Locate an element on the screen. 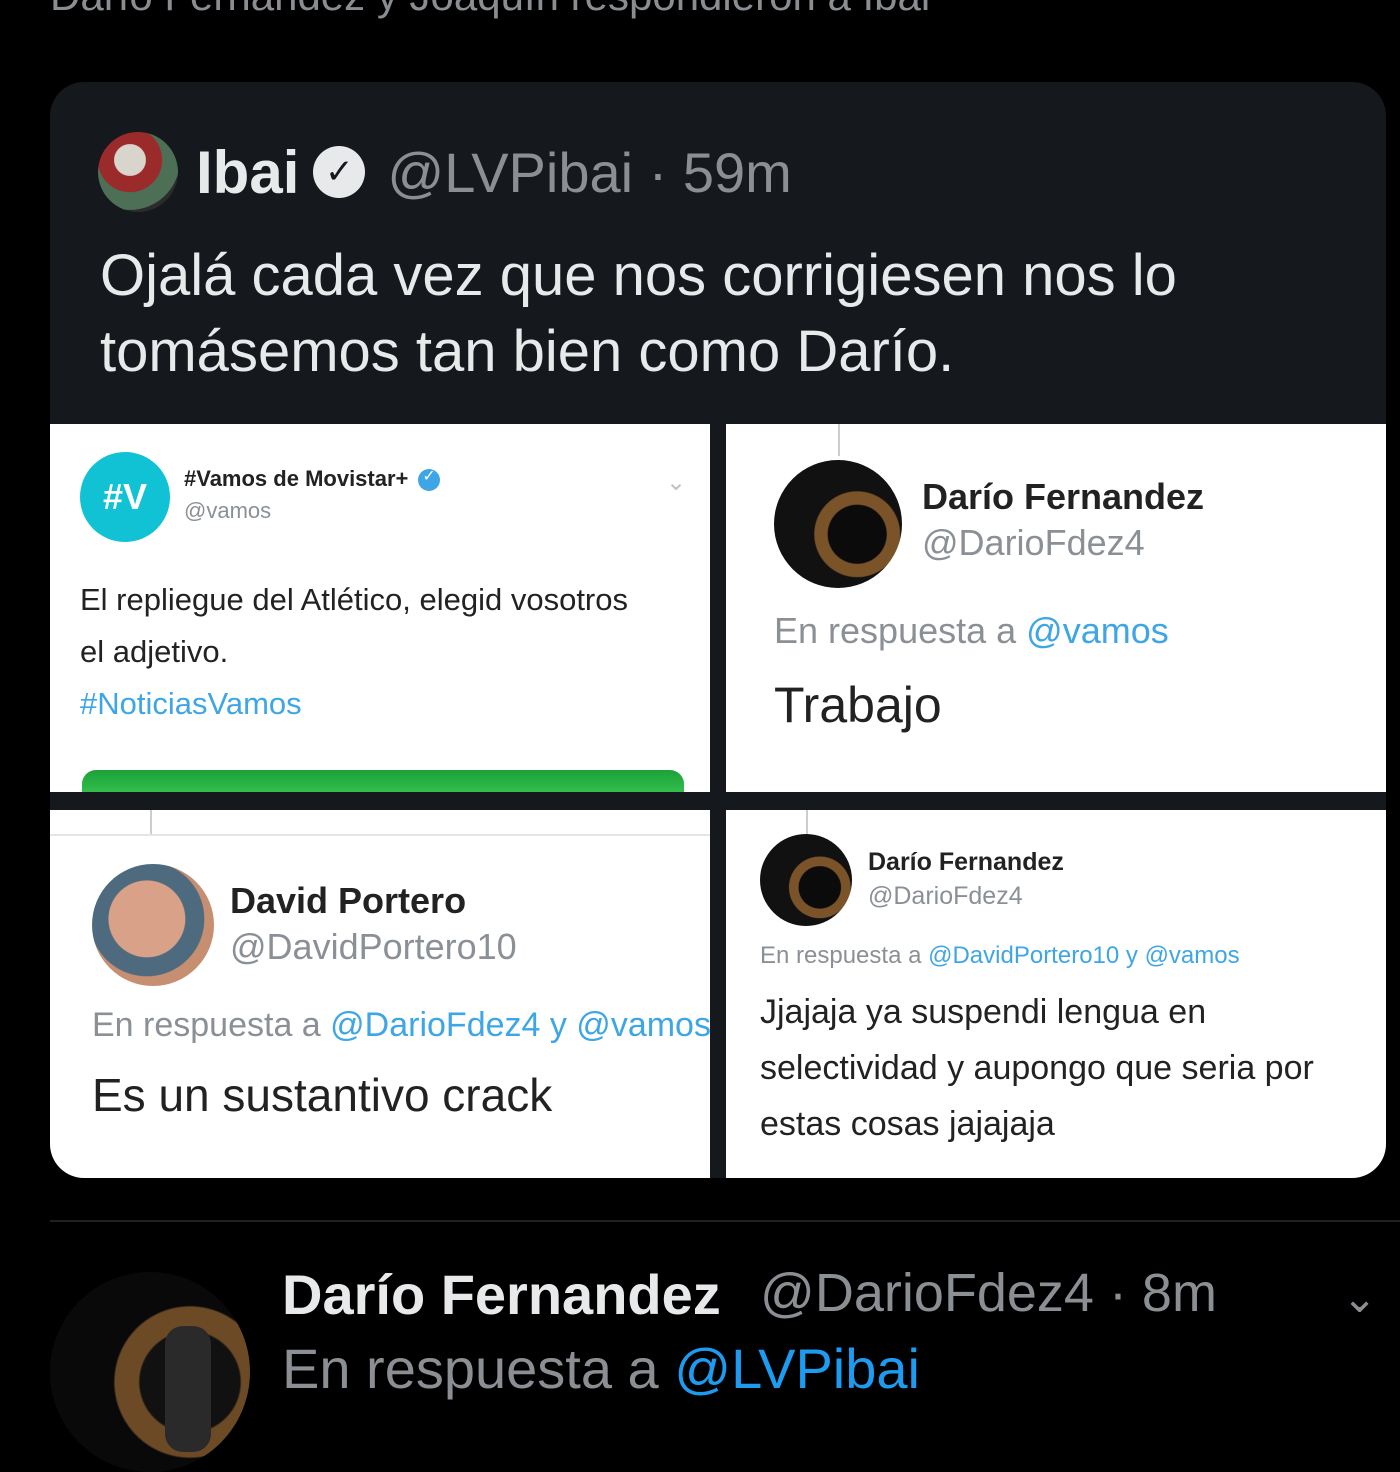 The image size is (1400, 1472). reply-mention-link: @LVPibai is located at coordinates (797, 1368).